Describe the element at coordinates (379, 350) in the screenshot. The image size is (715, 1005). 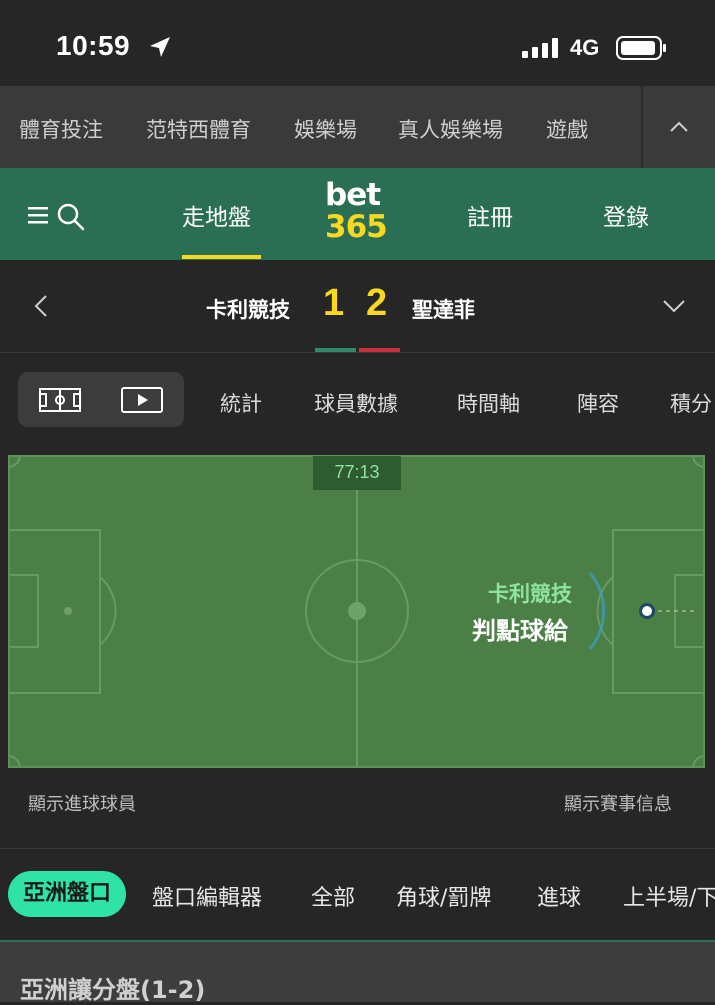
I see `away-team-color-bar` at that location.